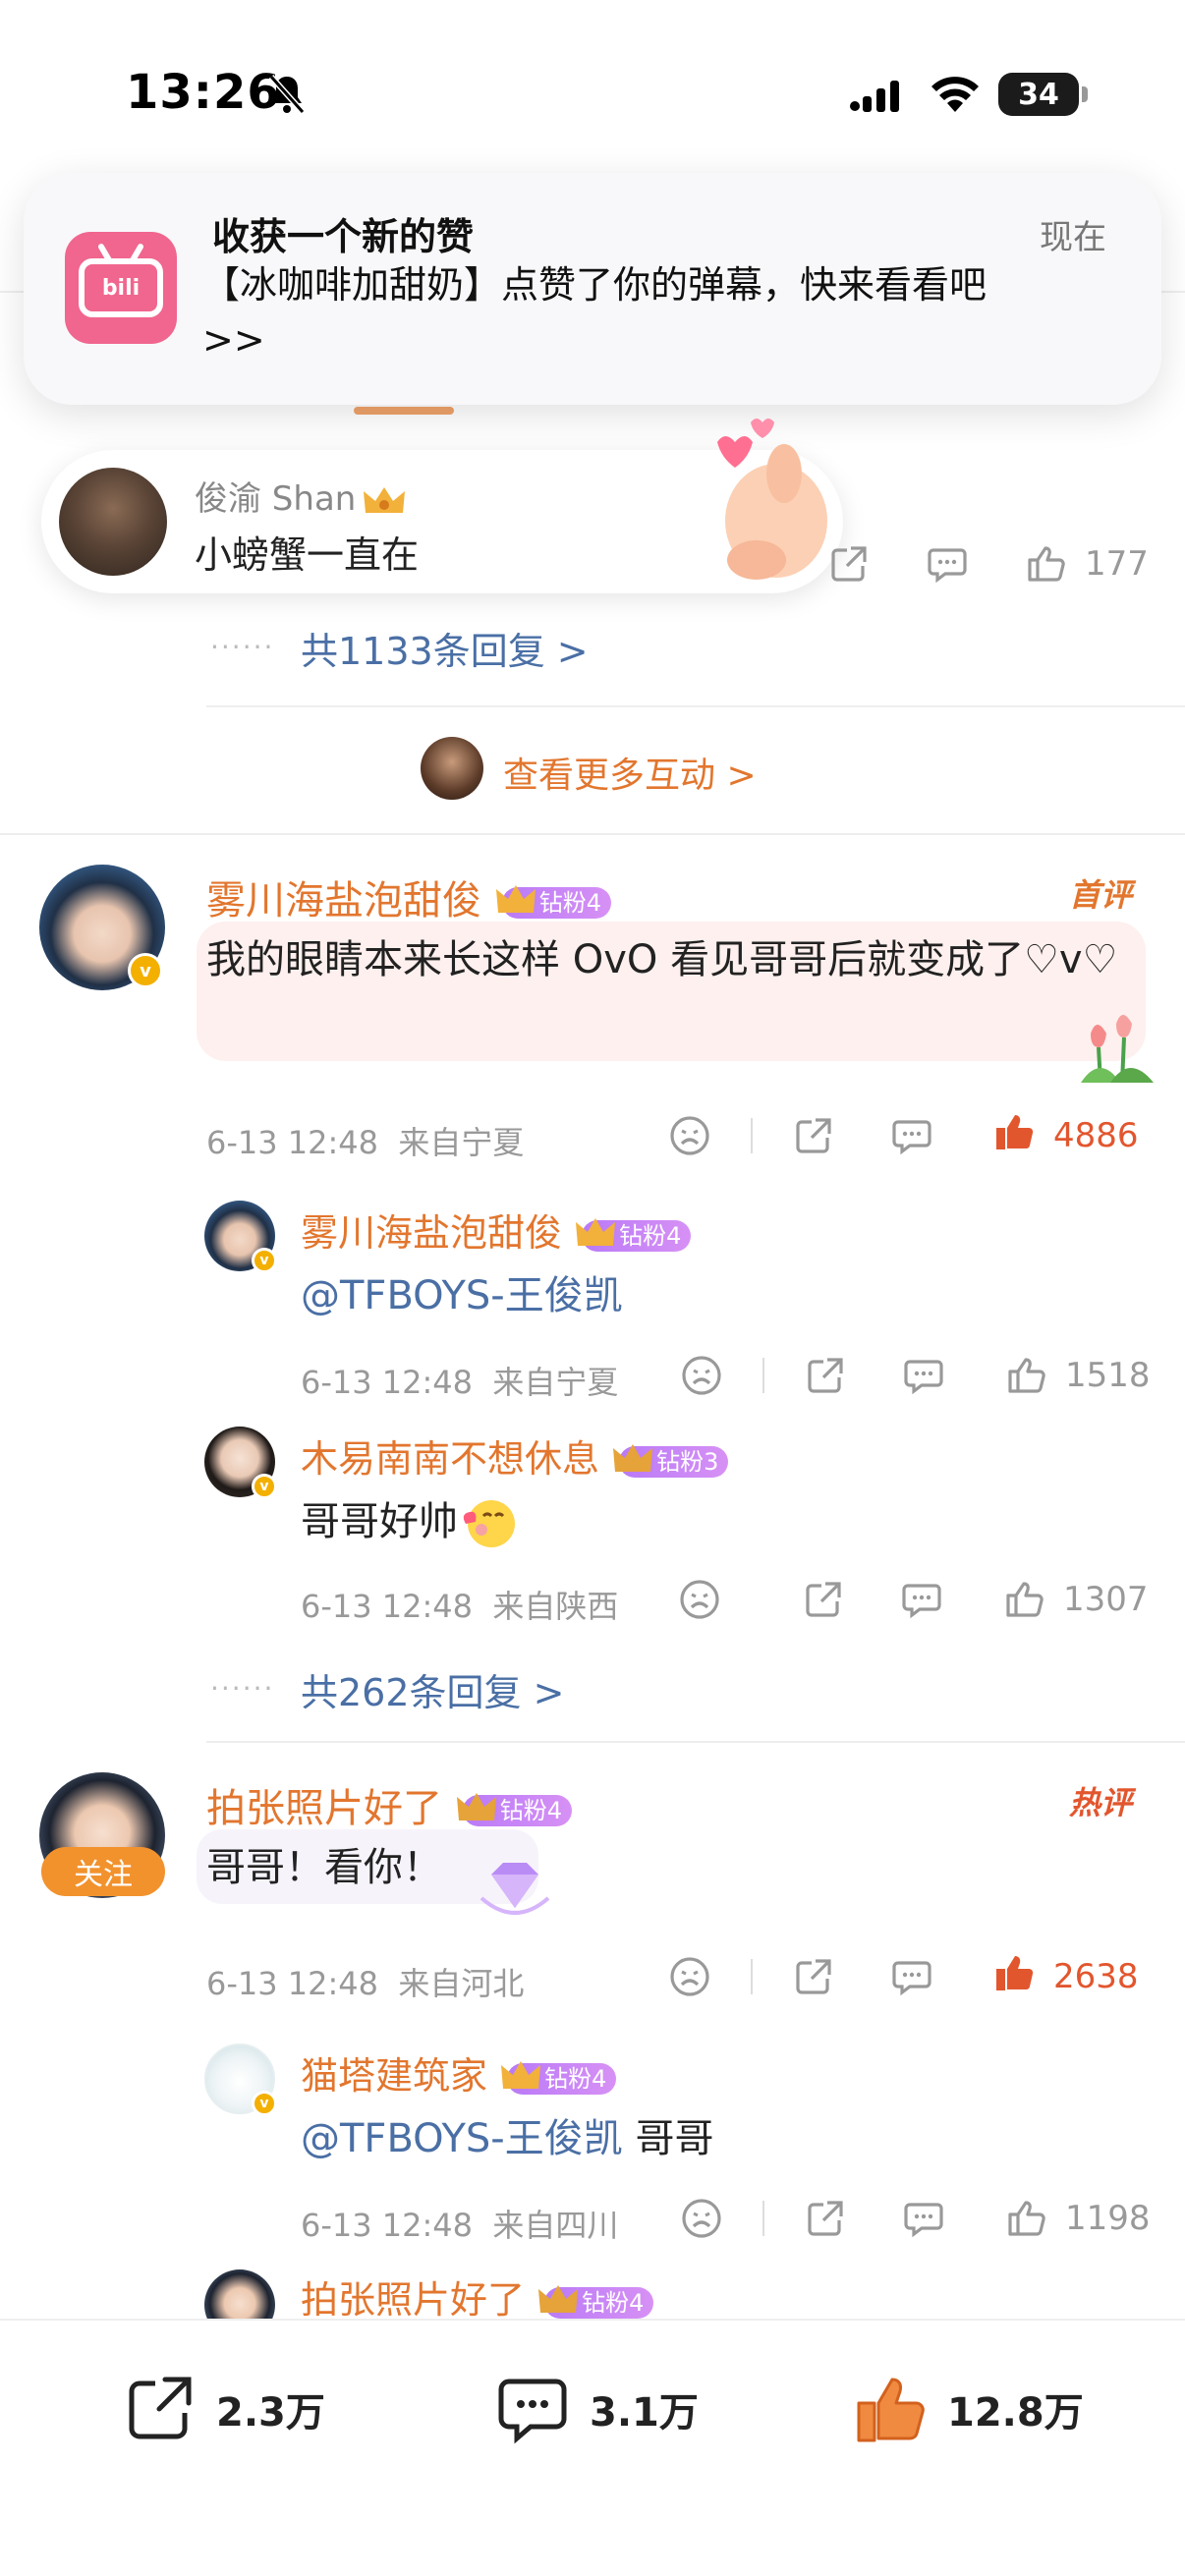 The image size is (1185, 2576). I want to click on reply-text: @TFBOYS-王俊凯 哥哥, so click(507, 2138).